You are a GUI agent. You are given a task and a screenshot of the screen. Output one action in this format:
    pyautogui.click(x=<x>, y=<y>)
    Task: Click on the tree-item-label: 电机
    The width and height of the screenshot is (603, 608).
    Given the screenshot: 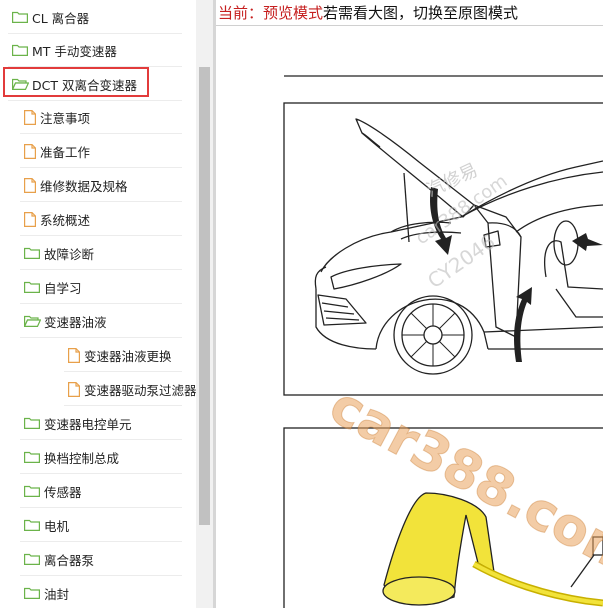 What is the action you would take?
    pyautogui.click(x=57, y=526)
    